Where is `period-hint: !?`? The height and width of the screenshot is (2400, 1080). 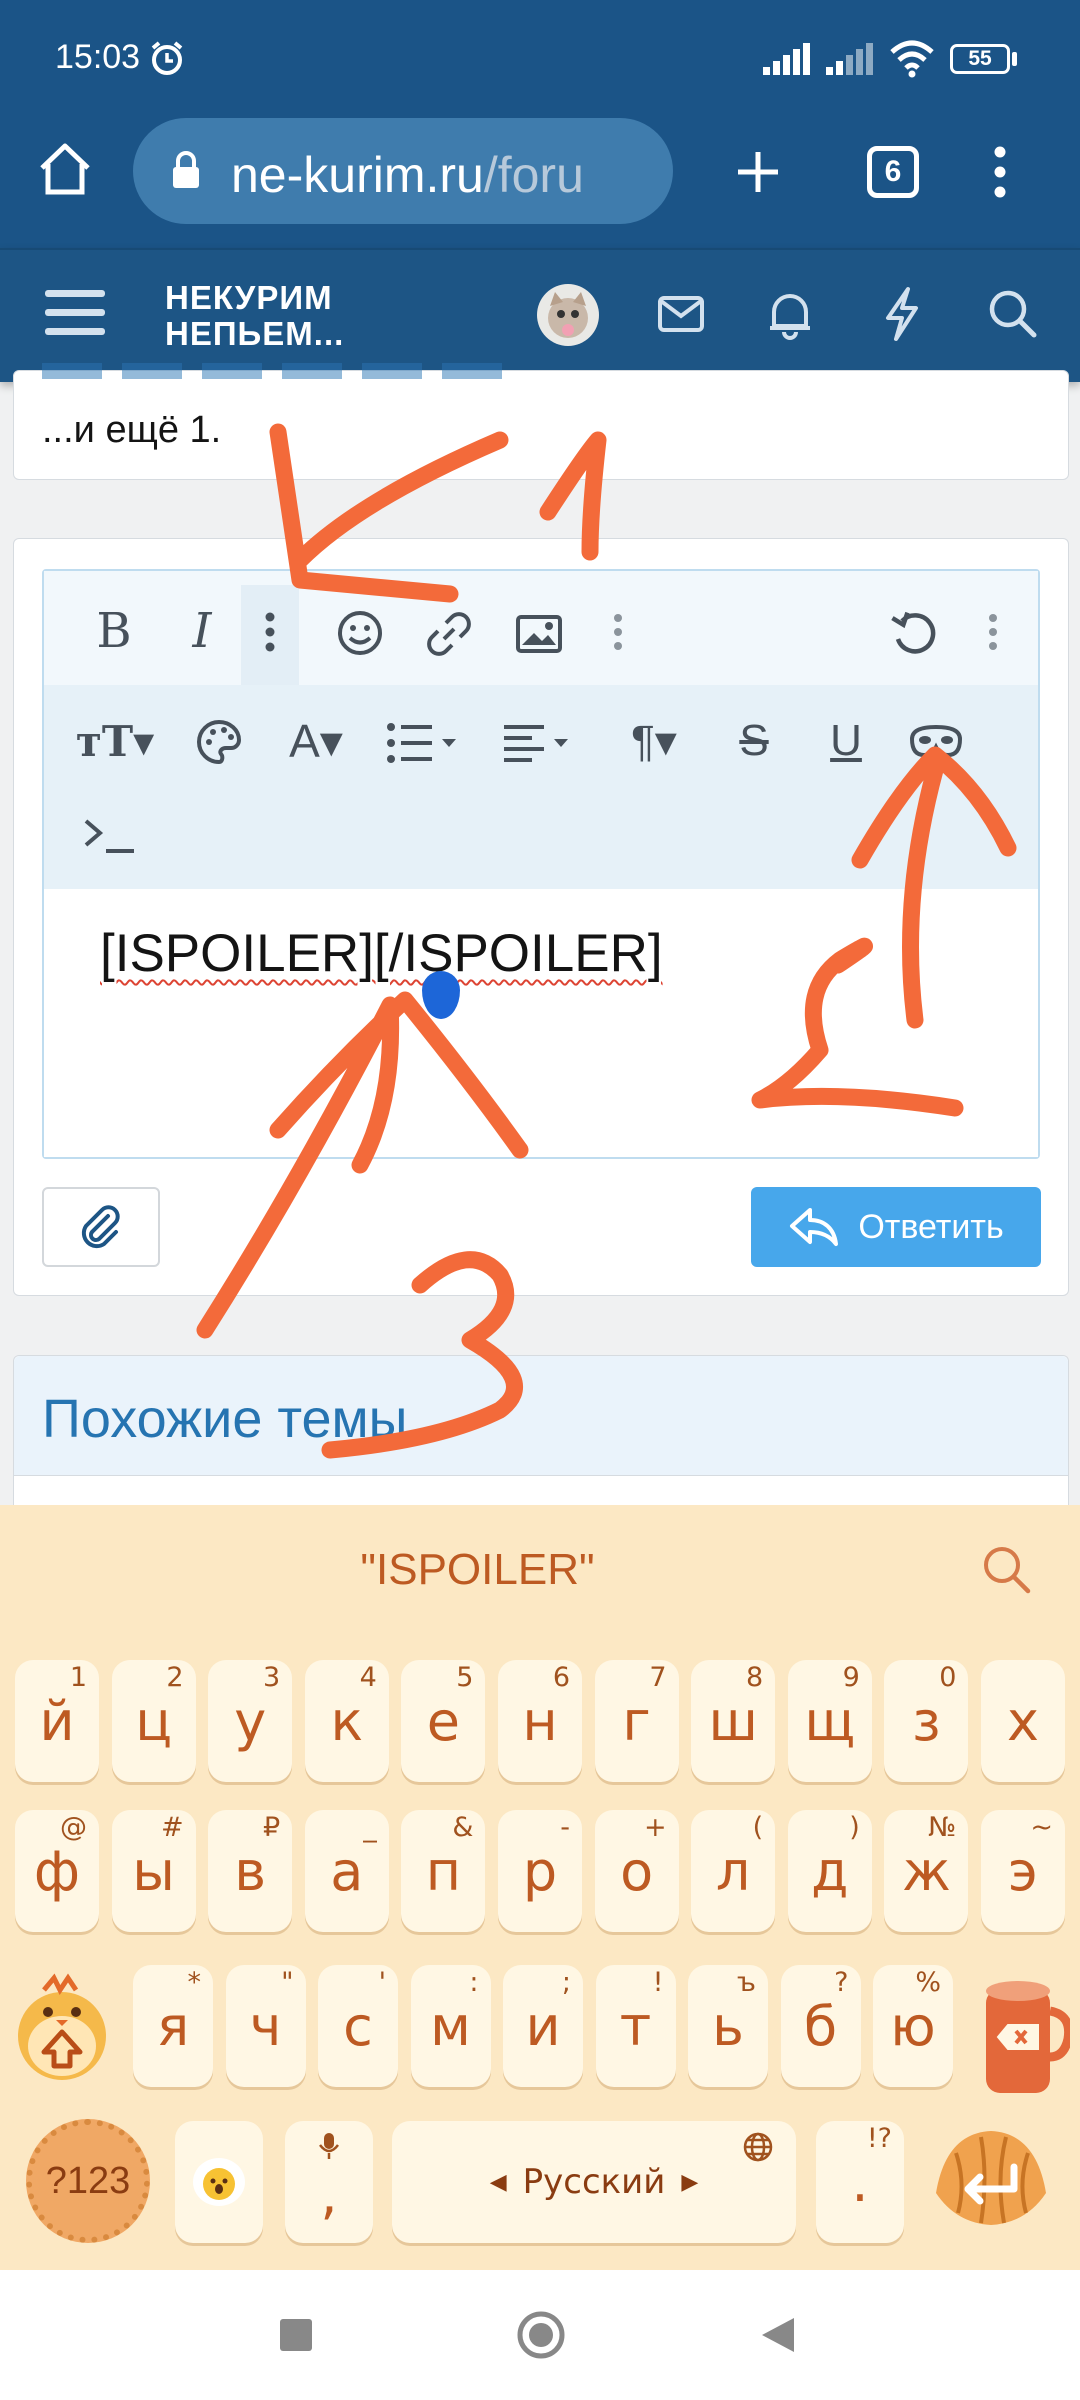 period-hint: !? is located at coordinates (879, 2138).